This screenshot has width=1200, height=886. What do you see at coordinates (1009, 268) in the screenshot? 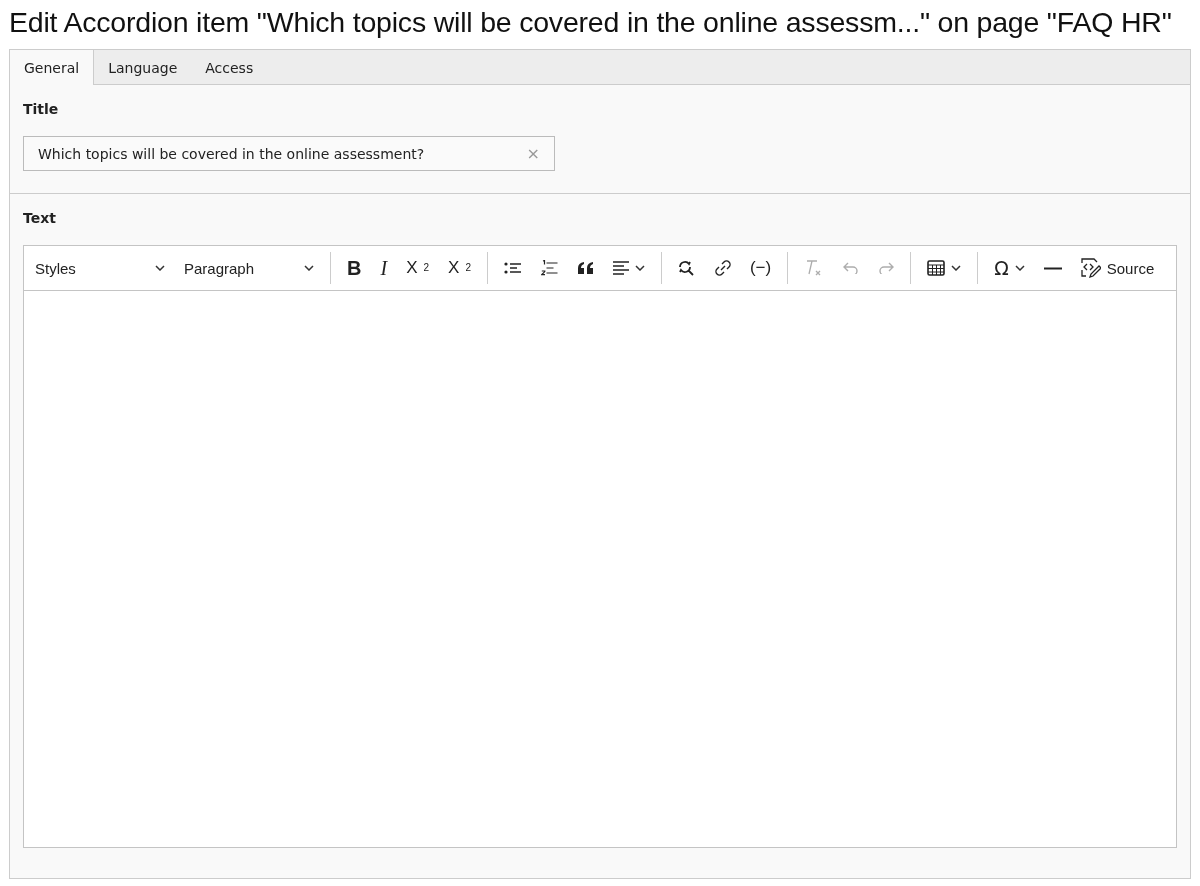
I see `format-button: Ω` at bounding box center [1009, 268].